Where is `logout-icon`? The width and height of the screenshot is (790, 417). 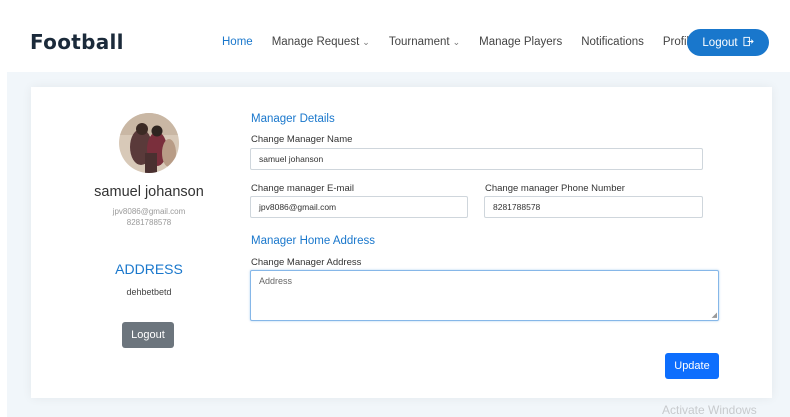
logout-icon is located at coordinates (748, 43).